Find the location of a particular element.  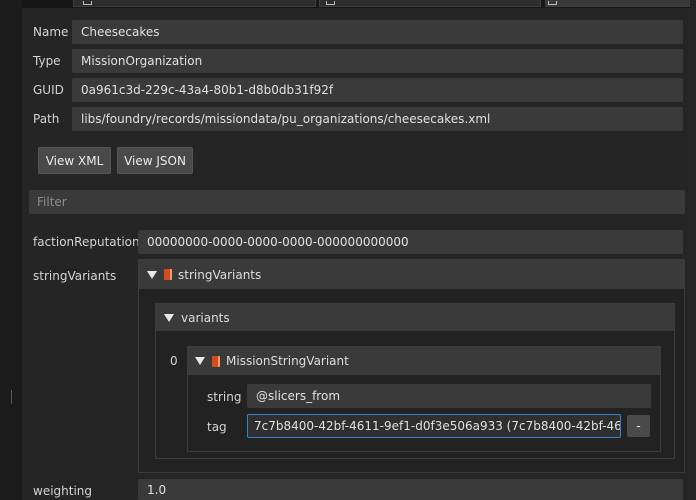

string-variants-label: stringVariants is located at coordinates (75, 276).